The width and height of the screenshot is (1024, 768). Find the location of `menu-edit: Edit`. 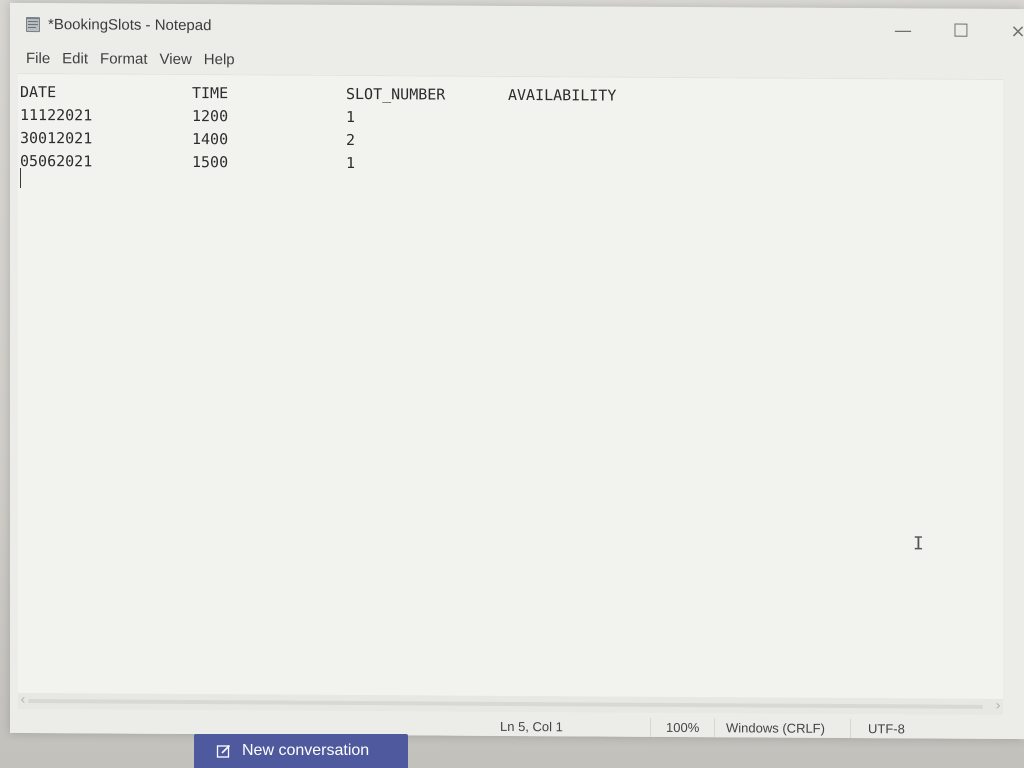

menu-edit: Edit is located at coordinates (75, 59).